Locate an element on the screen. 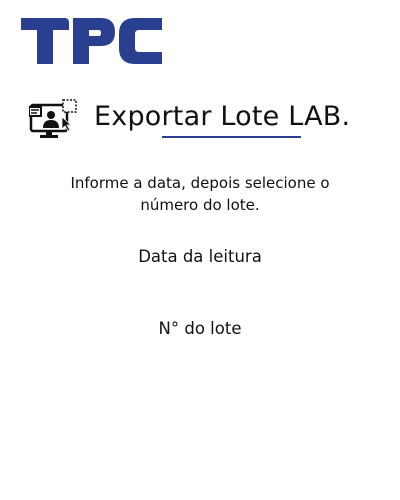 This screenshot has width=400, height=500. lot-number-label: N° do lote is located at coordinates (200, 328).